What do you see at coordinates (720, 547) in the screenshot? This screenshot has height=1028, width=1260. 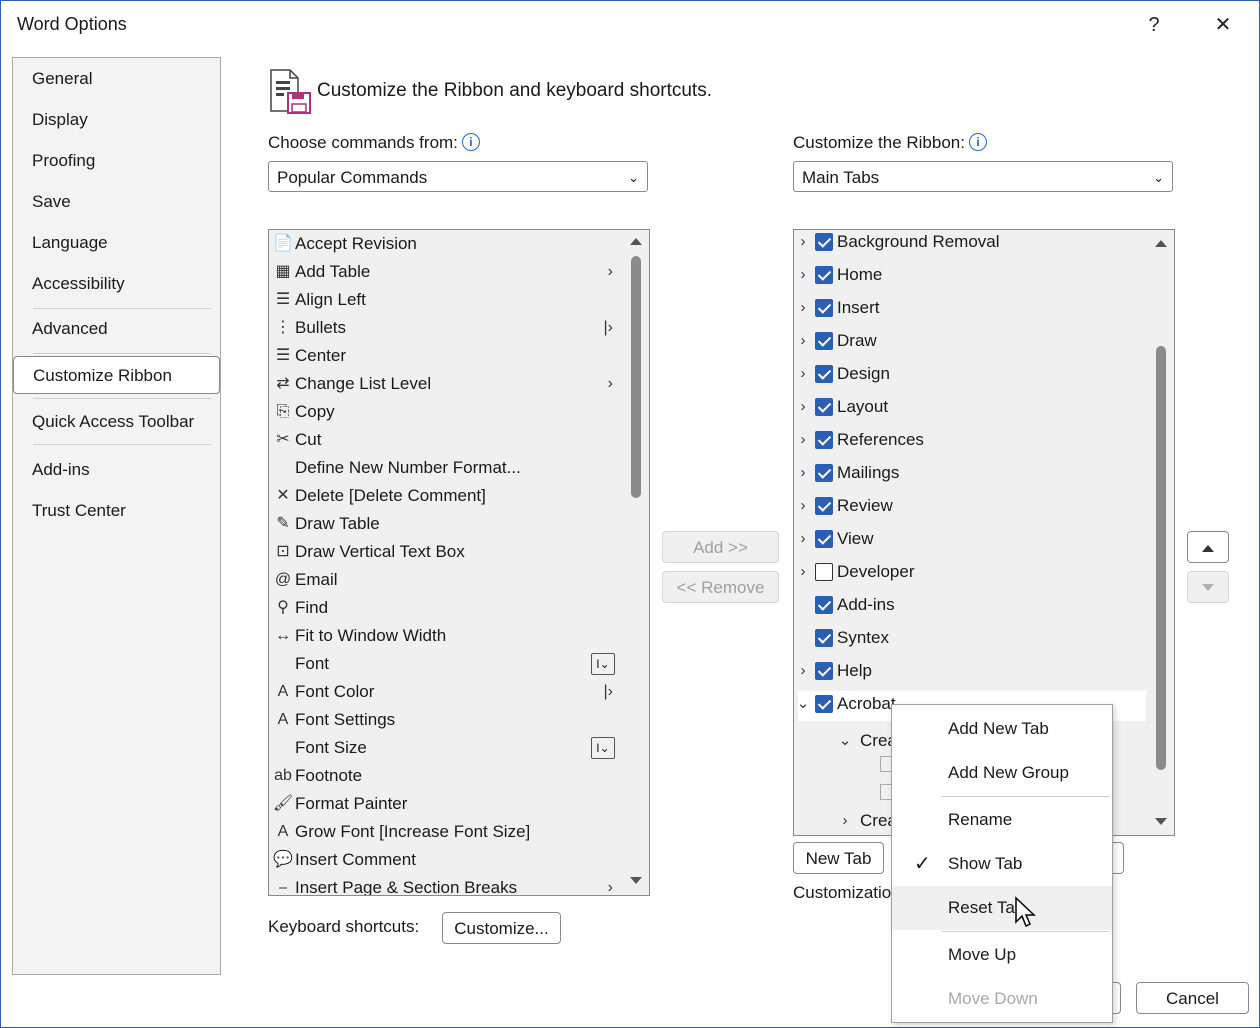 I see `add-button: Add >>` at bounding box center [720, 547].